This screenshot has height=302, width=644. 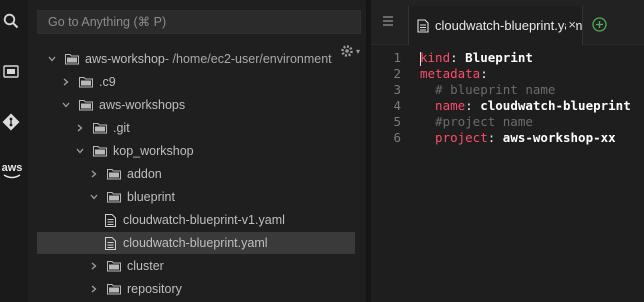 I want to click on close-icon: ×, so click(x=571, y=24).